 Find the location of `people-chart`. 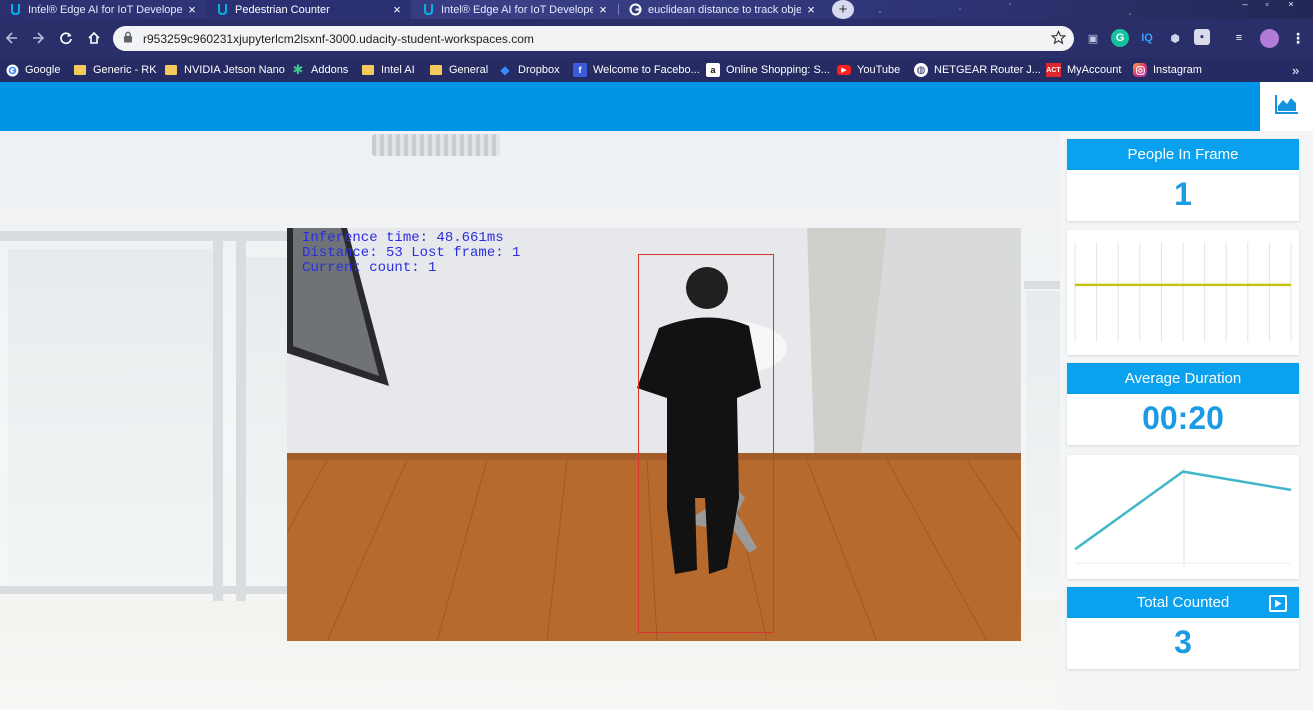

people-chart is located at coordinates (1183, 292).